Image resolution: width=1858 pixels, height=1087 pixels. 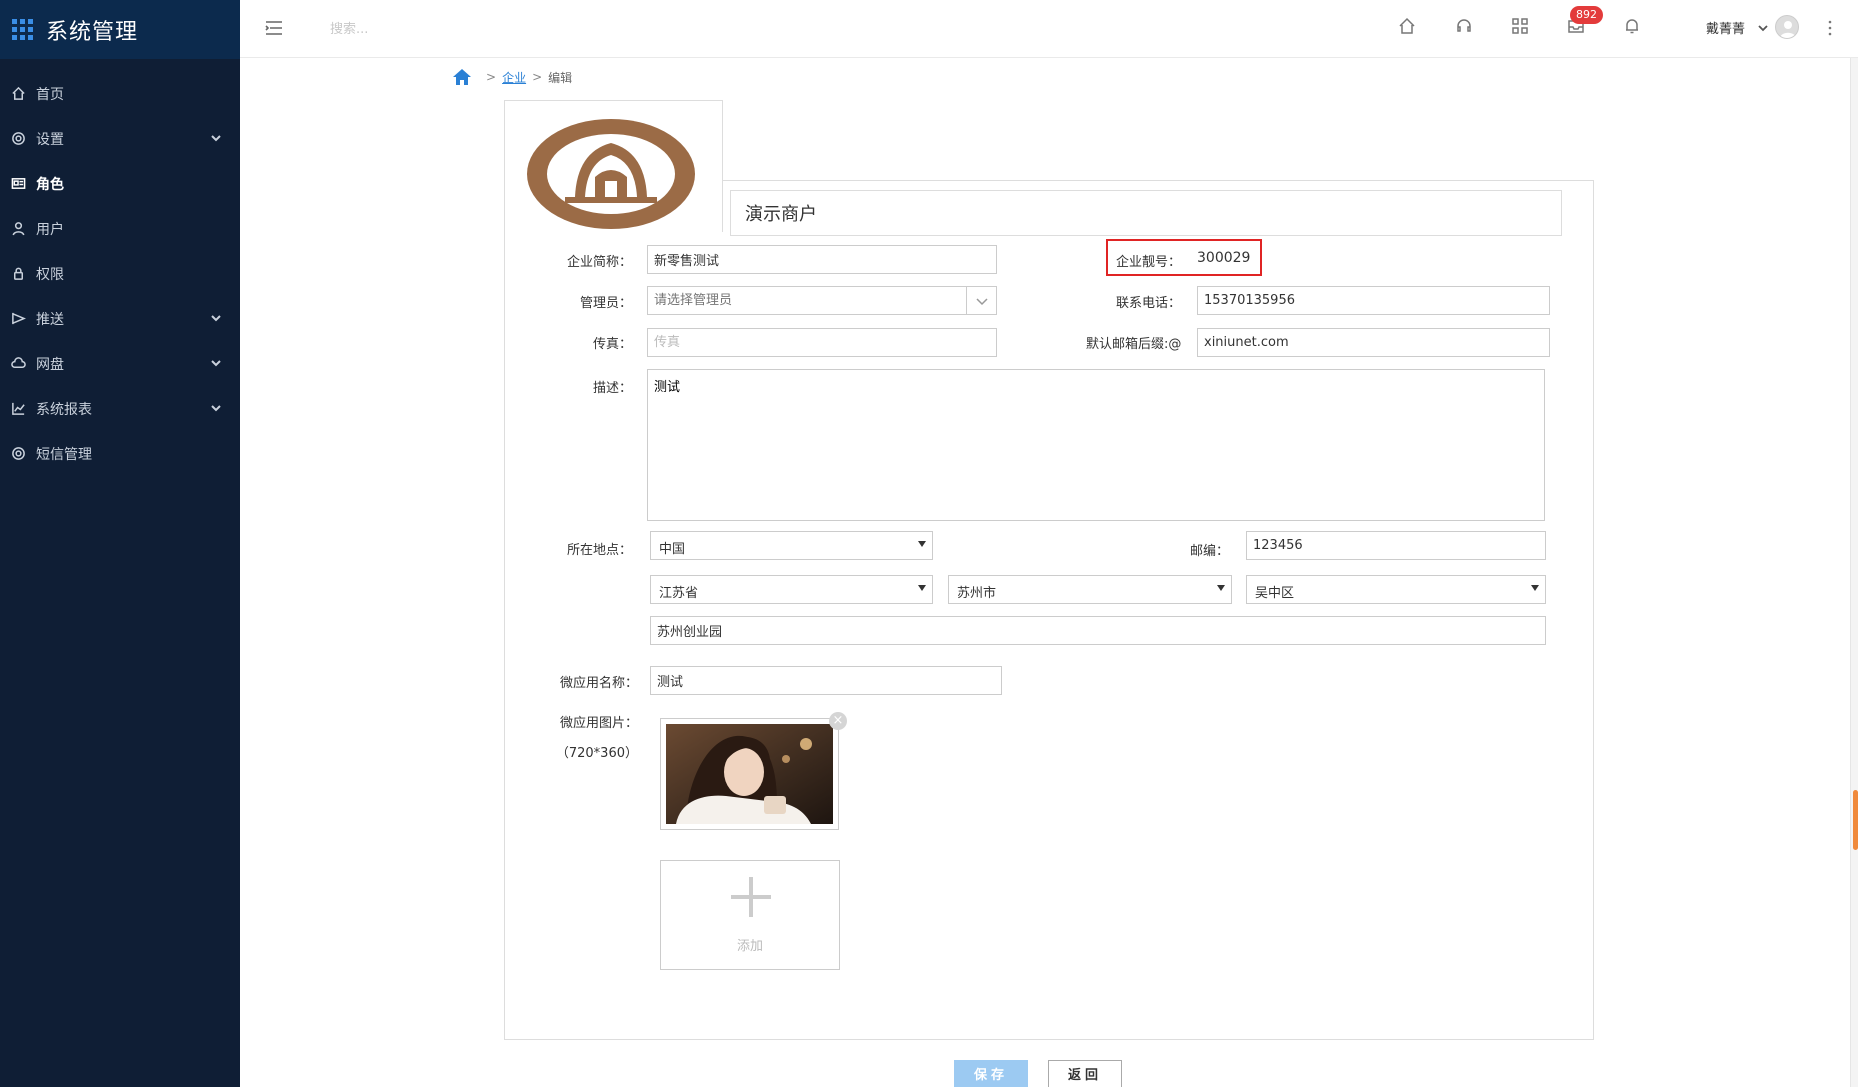 What do you see at coordinates (1787, 27) in the screenshot?
I see `avatar` at bounding box center [1787, 27].